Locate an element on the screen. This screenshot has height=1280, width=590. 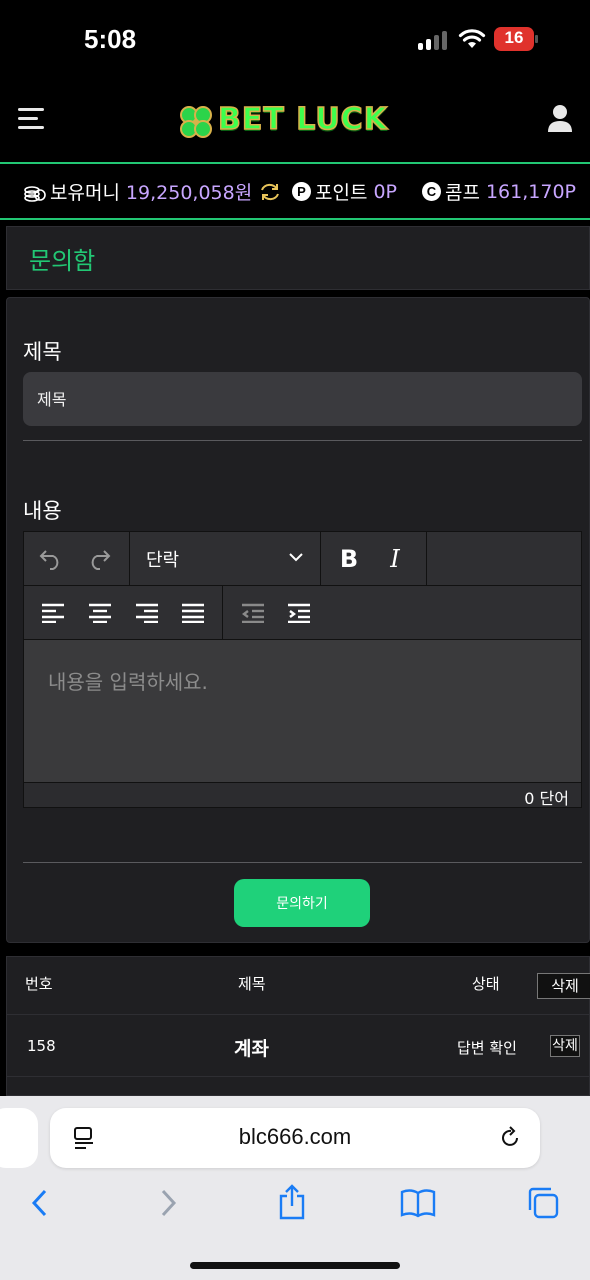
outdent-icon is located at coordinates (253, 613).